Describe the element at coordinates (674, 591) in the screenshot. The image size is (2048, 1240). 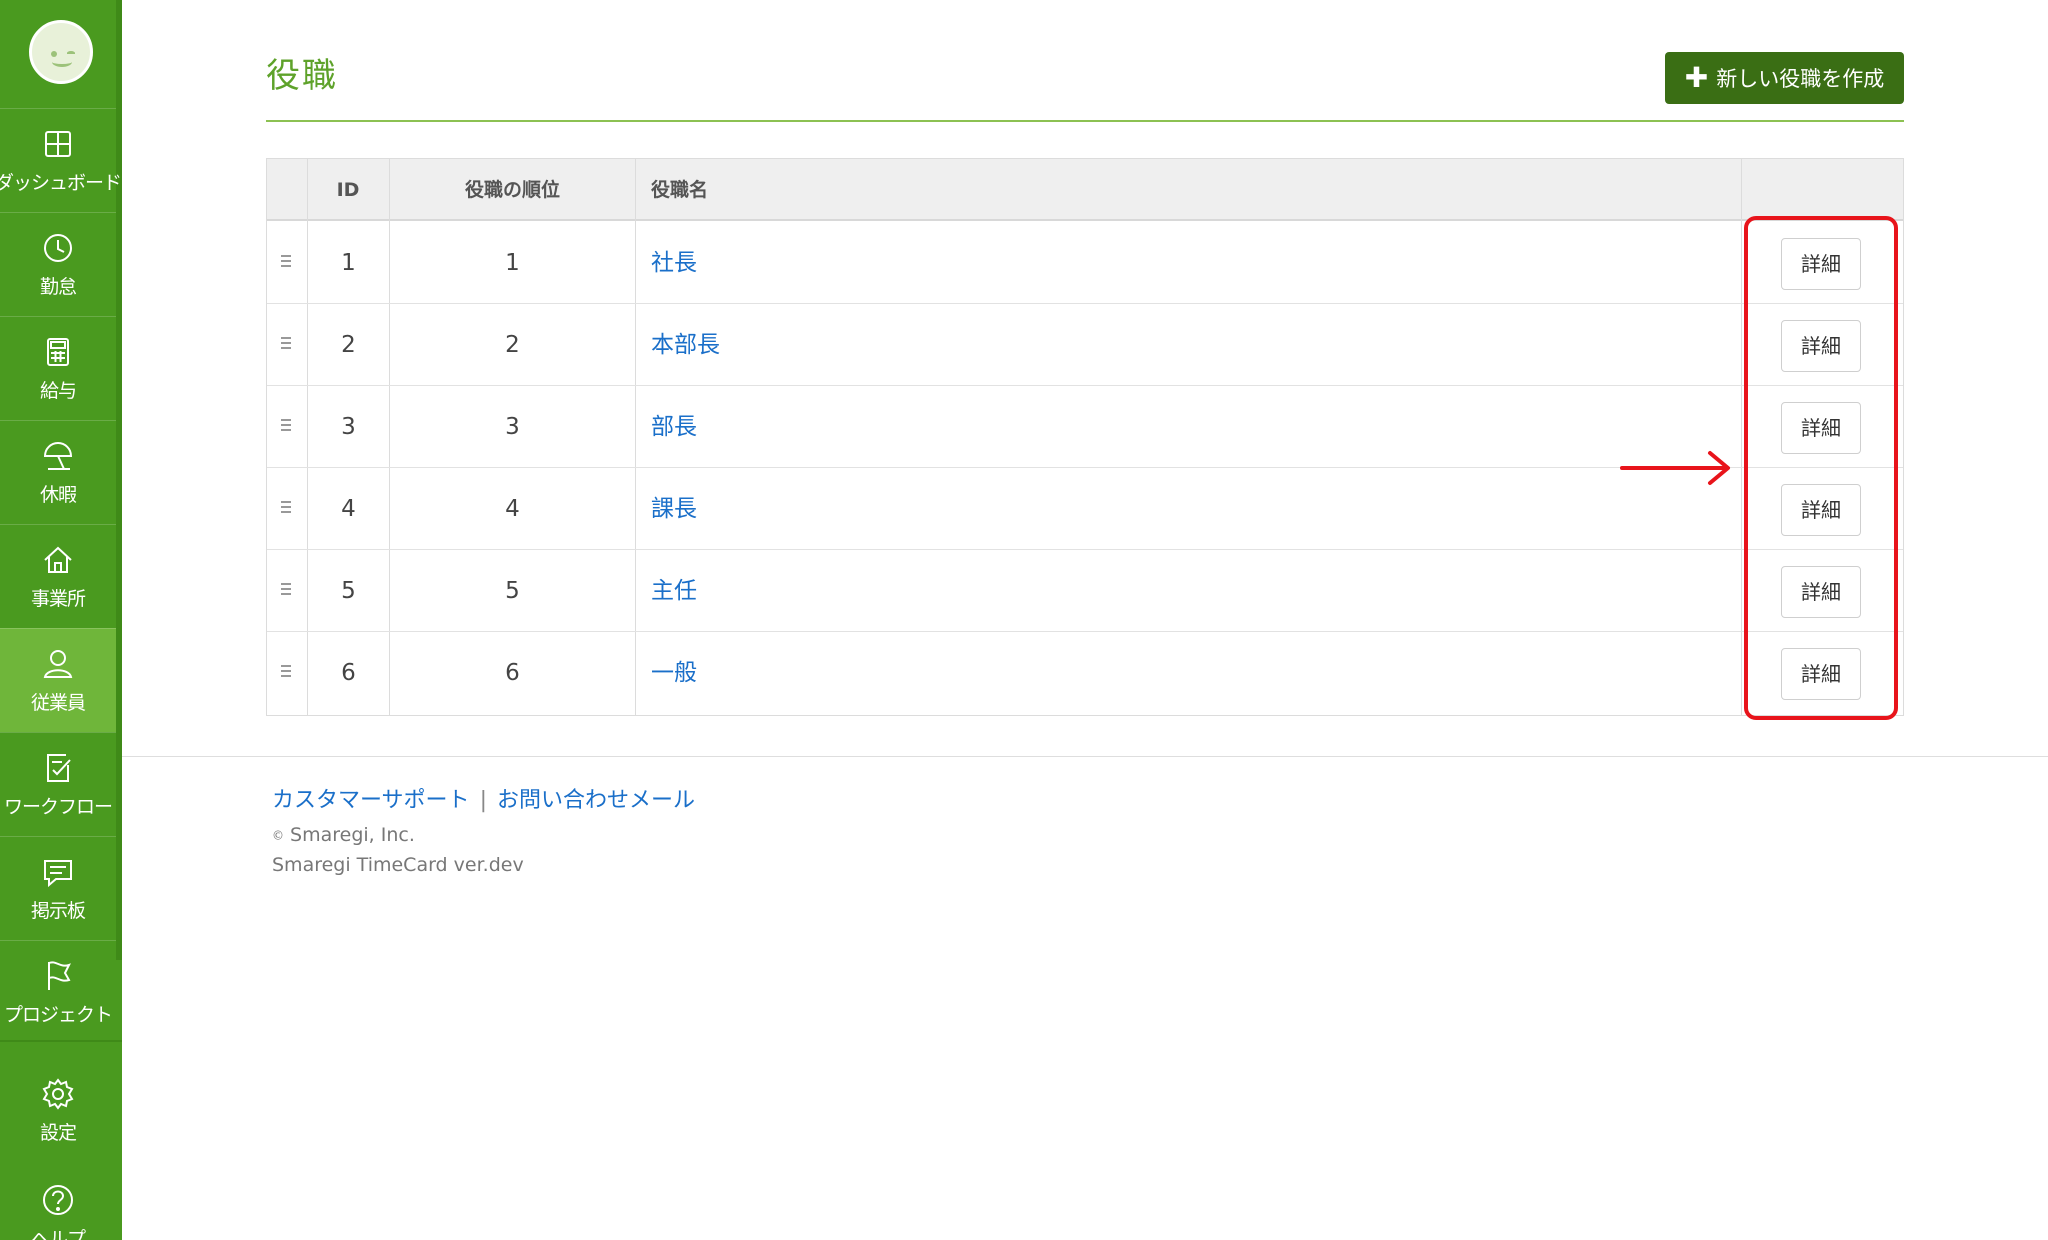
I see `position-name-link: 主任` at that location.